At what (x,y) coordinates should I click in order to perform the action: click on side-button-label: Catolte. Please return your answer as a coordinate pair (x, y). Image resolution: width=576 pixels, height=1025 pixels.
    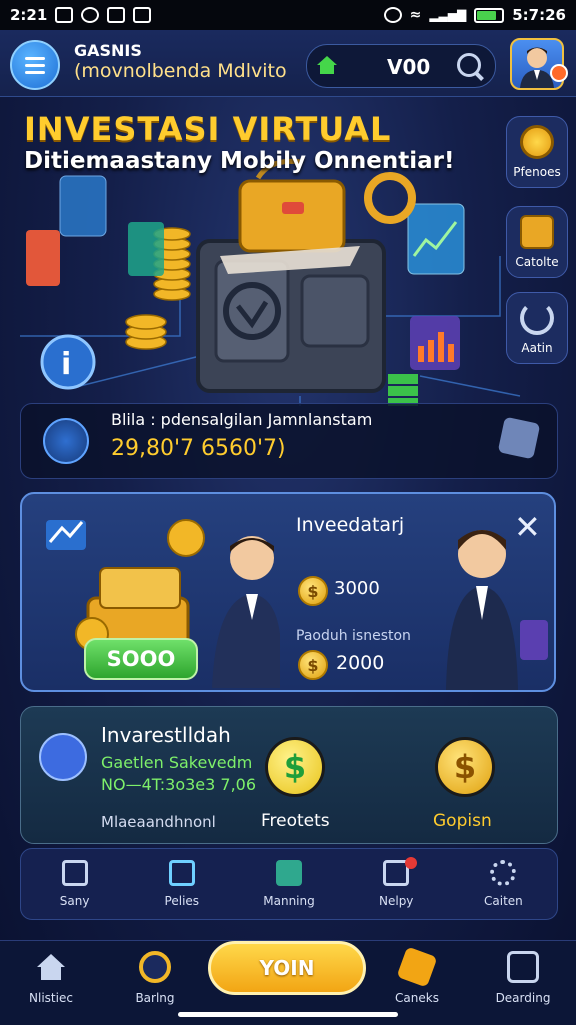
    Looking at the image, I should click on (537, 262).